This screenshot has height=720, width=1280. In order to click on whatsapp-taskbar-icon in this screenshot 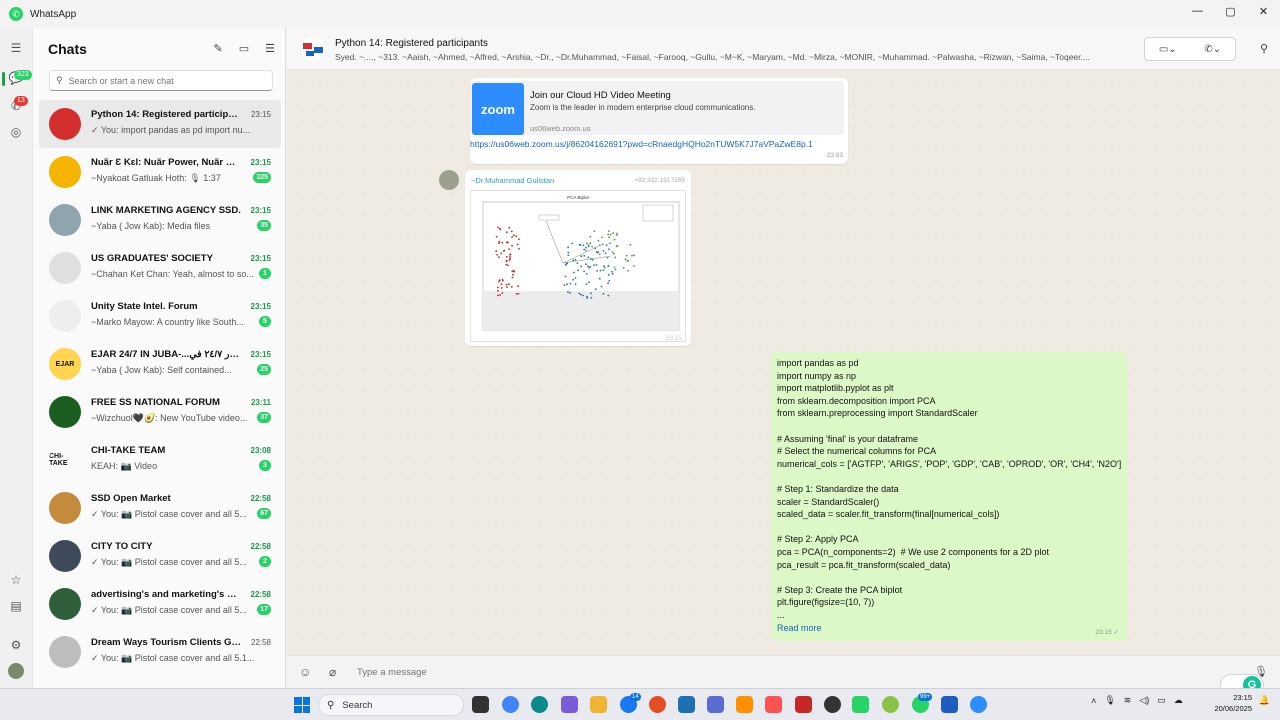, I will do `click(860, 704)`.